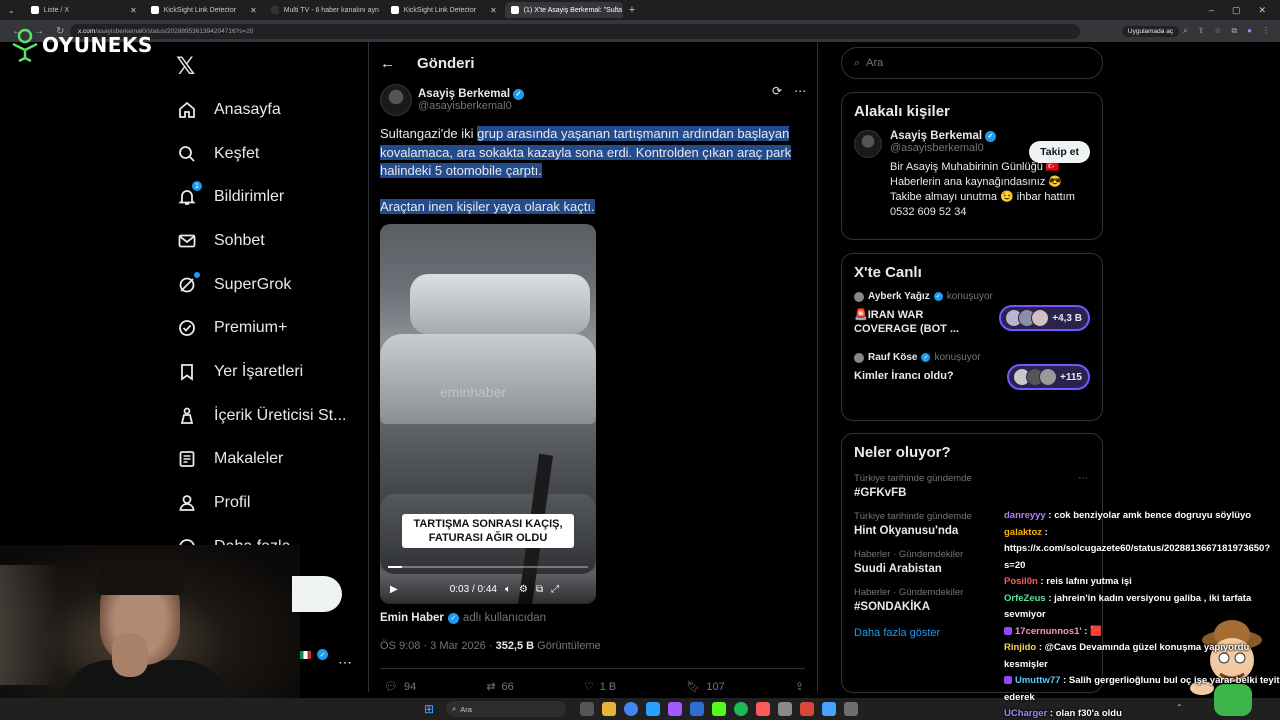 The width and height of the screenshot is (1280, 720). I want to click on tv-favicon-icon, so click(274, 10).